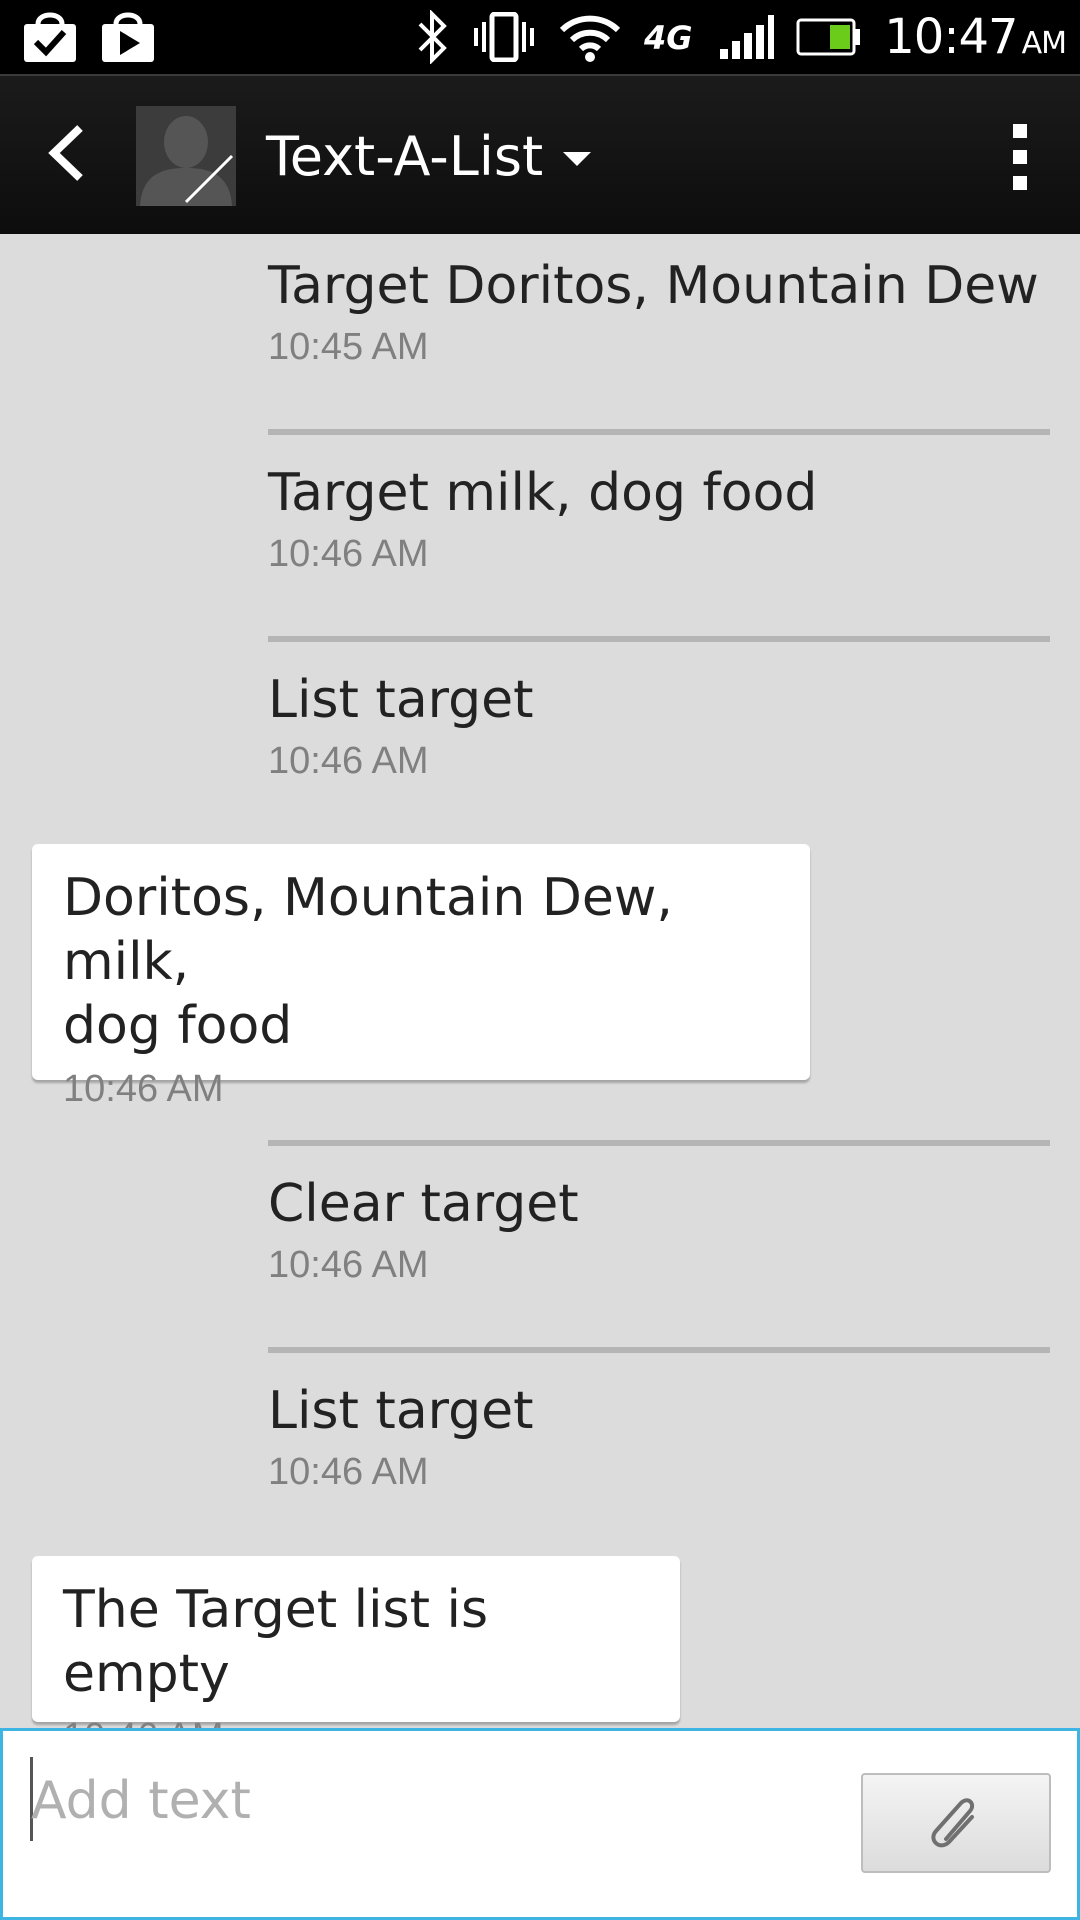  I want to click on svg-text: 4G, so click(668, 38).